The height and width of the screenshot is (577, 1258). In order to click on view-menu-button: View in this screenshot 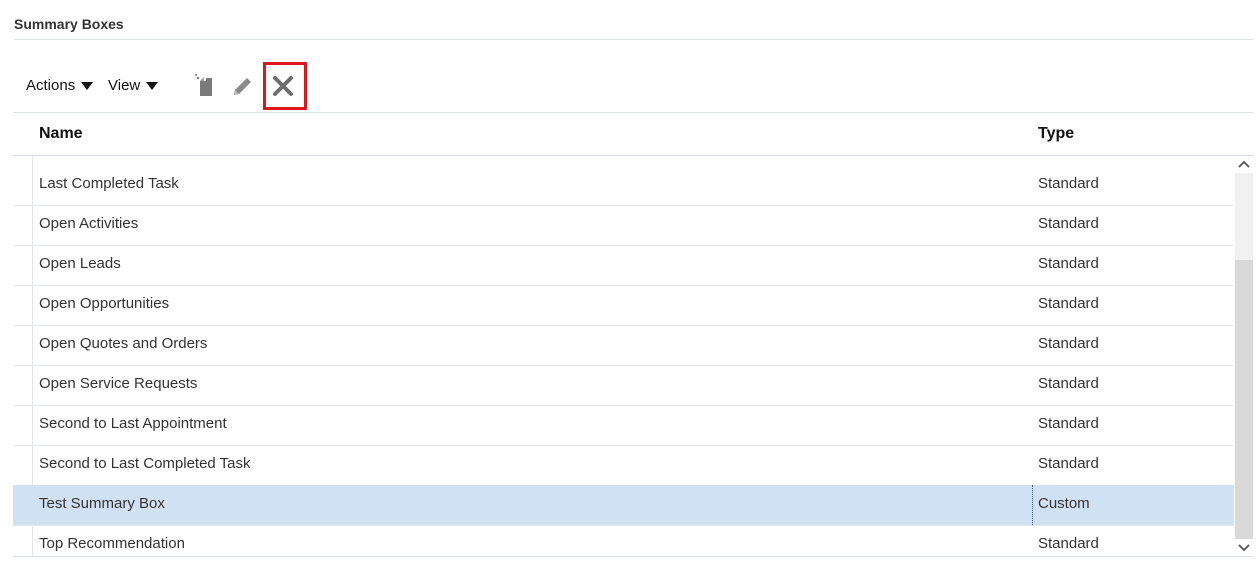, I will do `click(133, 85)`.